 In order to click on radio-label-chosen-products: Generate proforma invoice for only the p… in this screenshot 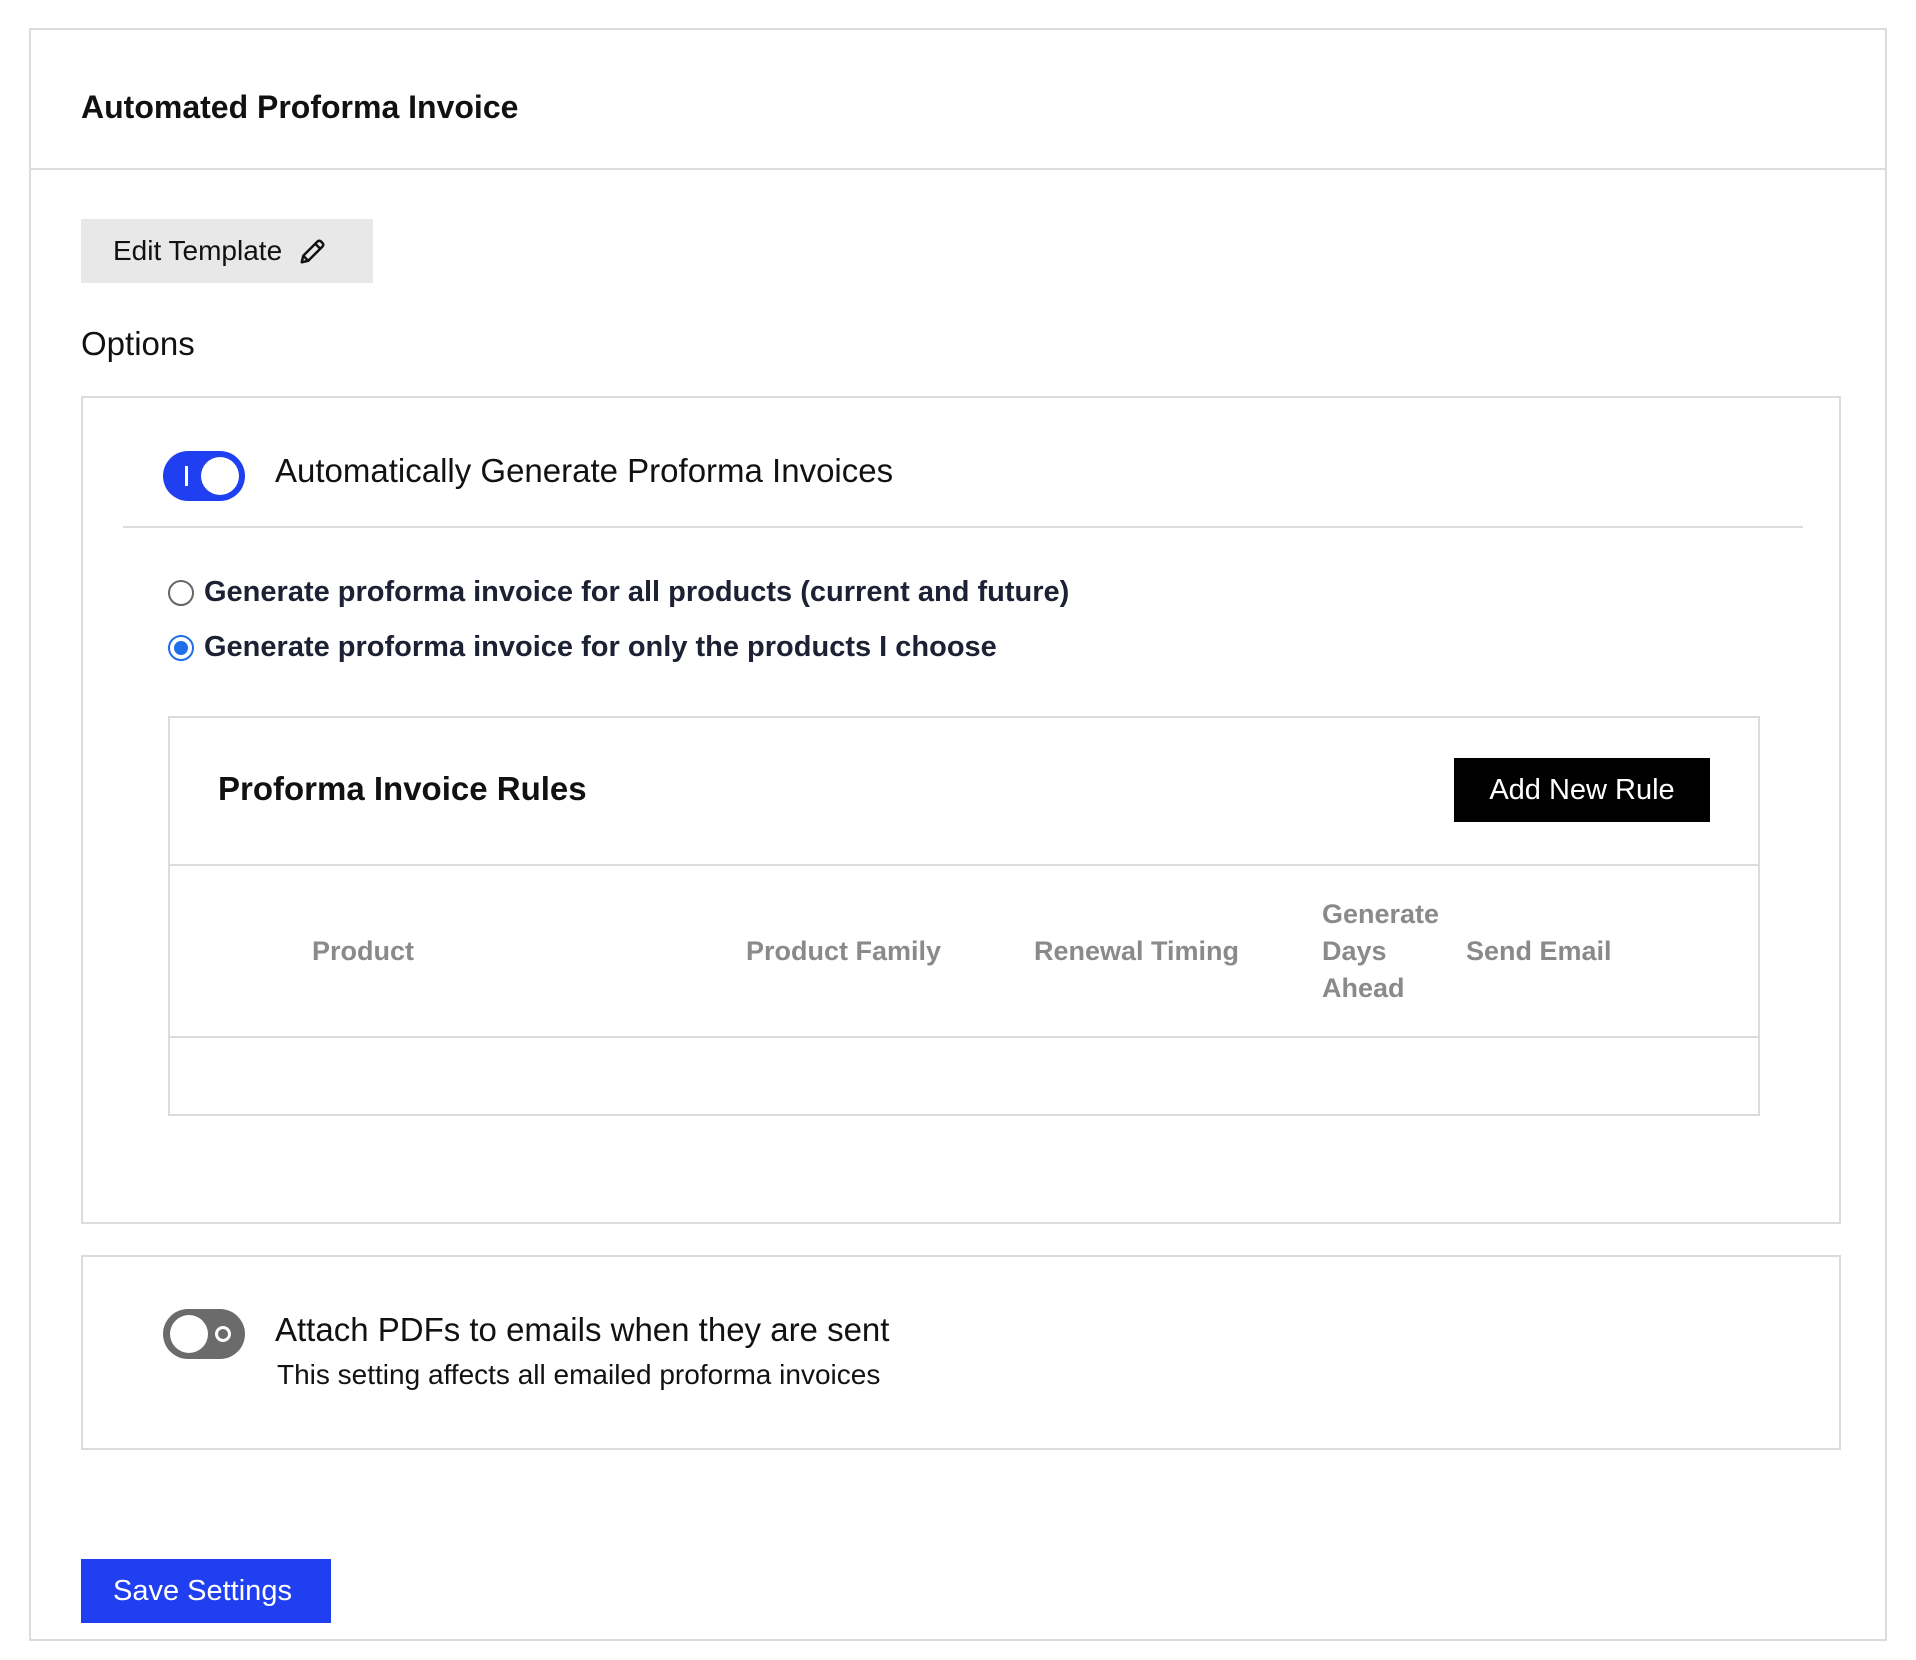, I will do `click(600, 647)`.